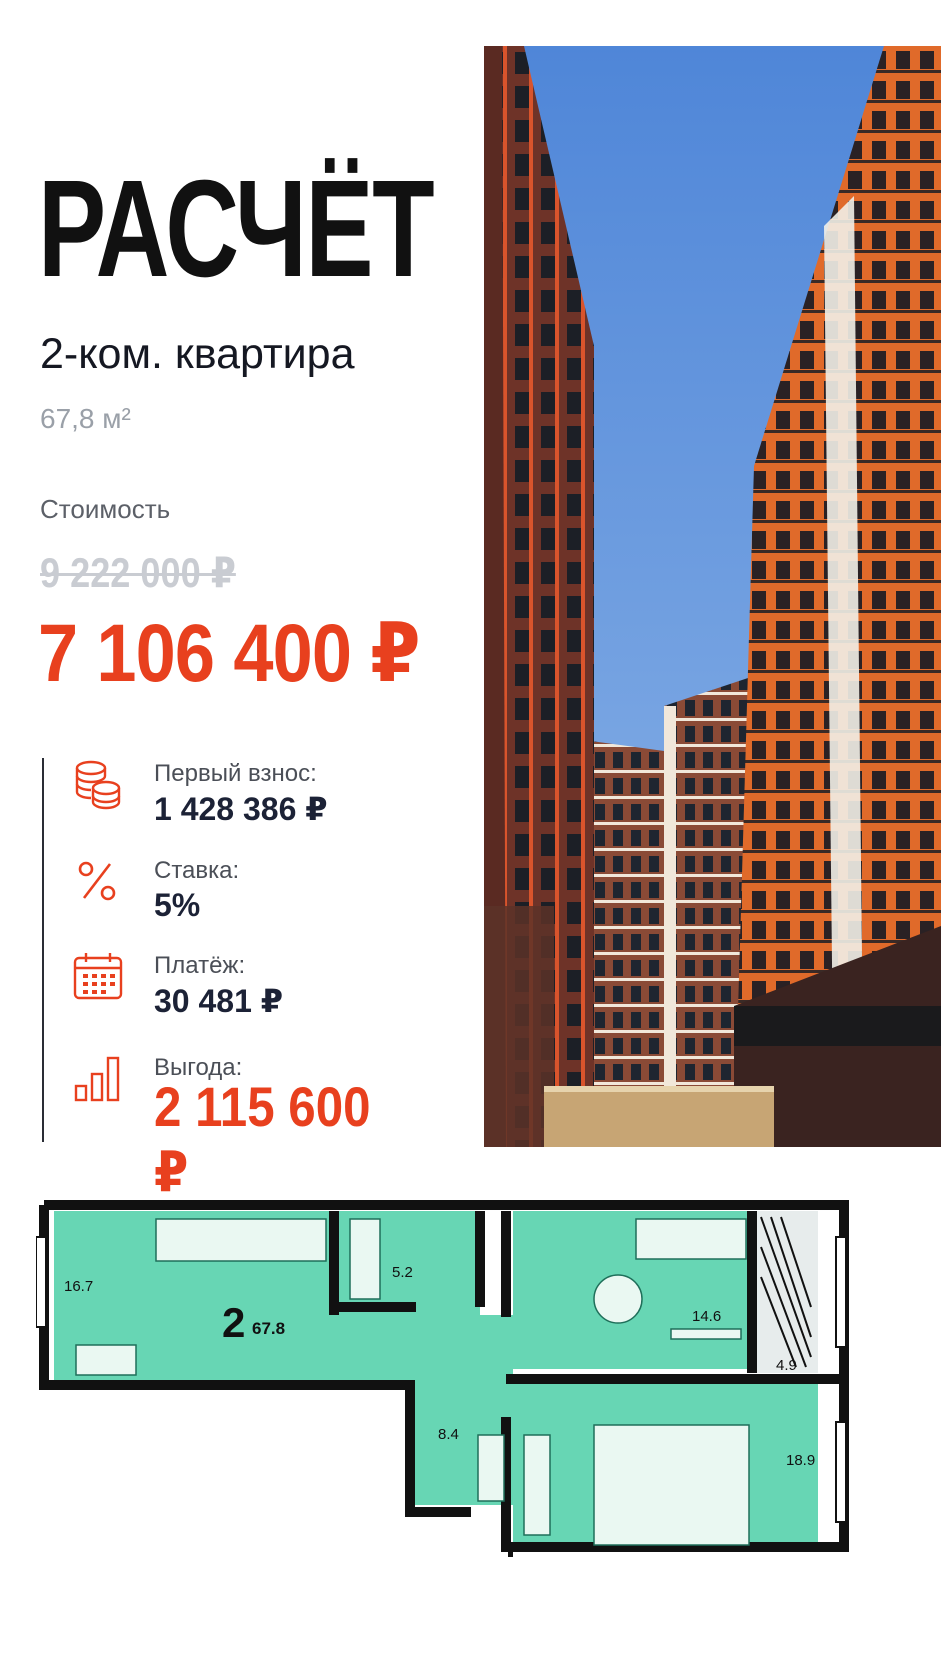 The height and width of the screenshot is (1672, 941). Describe the element at coordinates (197, 870) in the screenshot. I see `stat-label: Ставка:` at that location.